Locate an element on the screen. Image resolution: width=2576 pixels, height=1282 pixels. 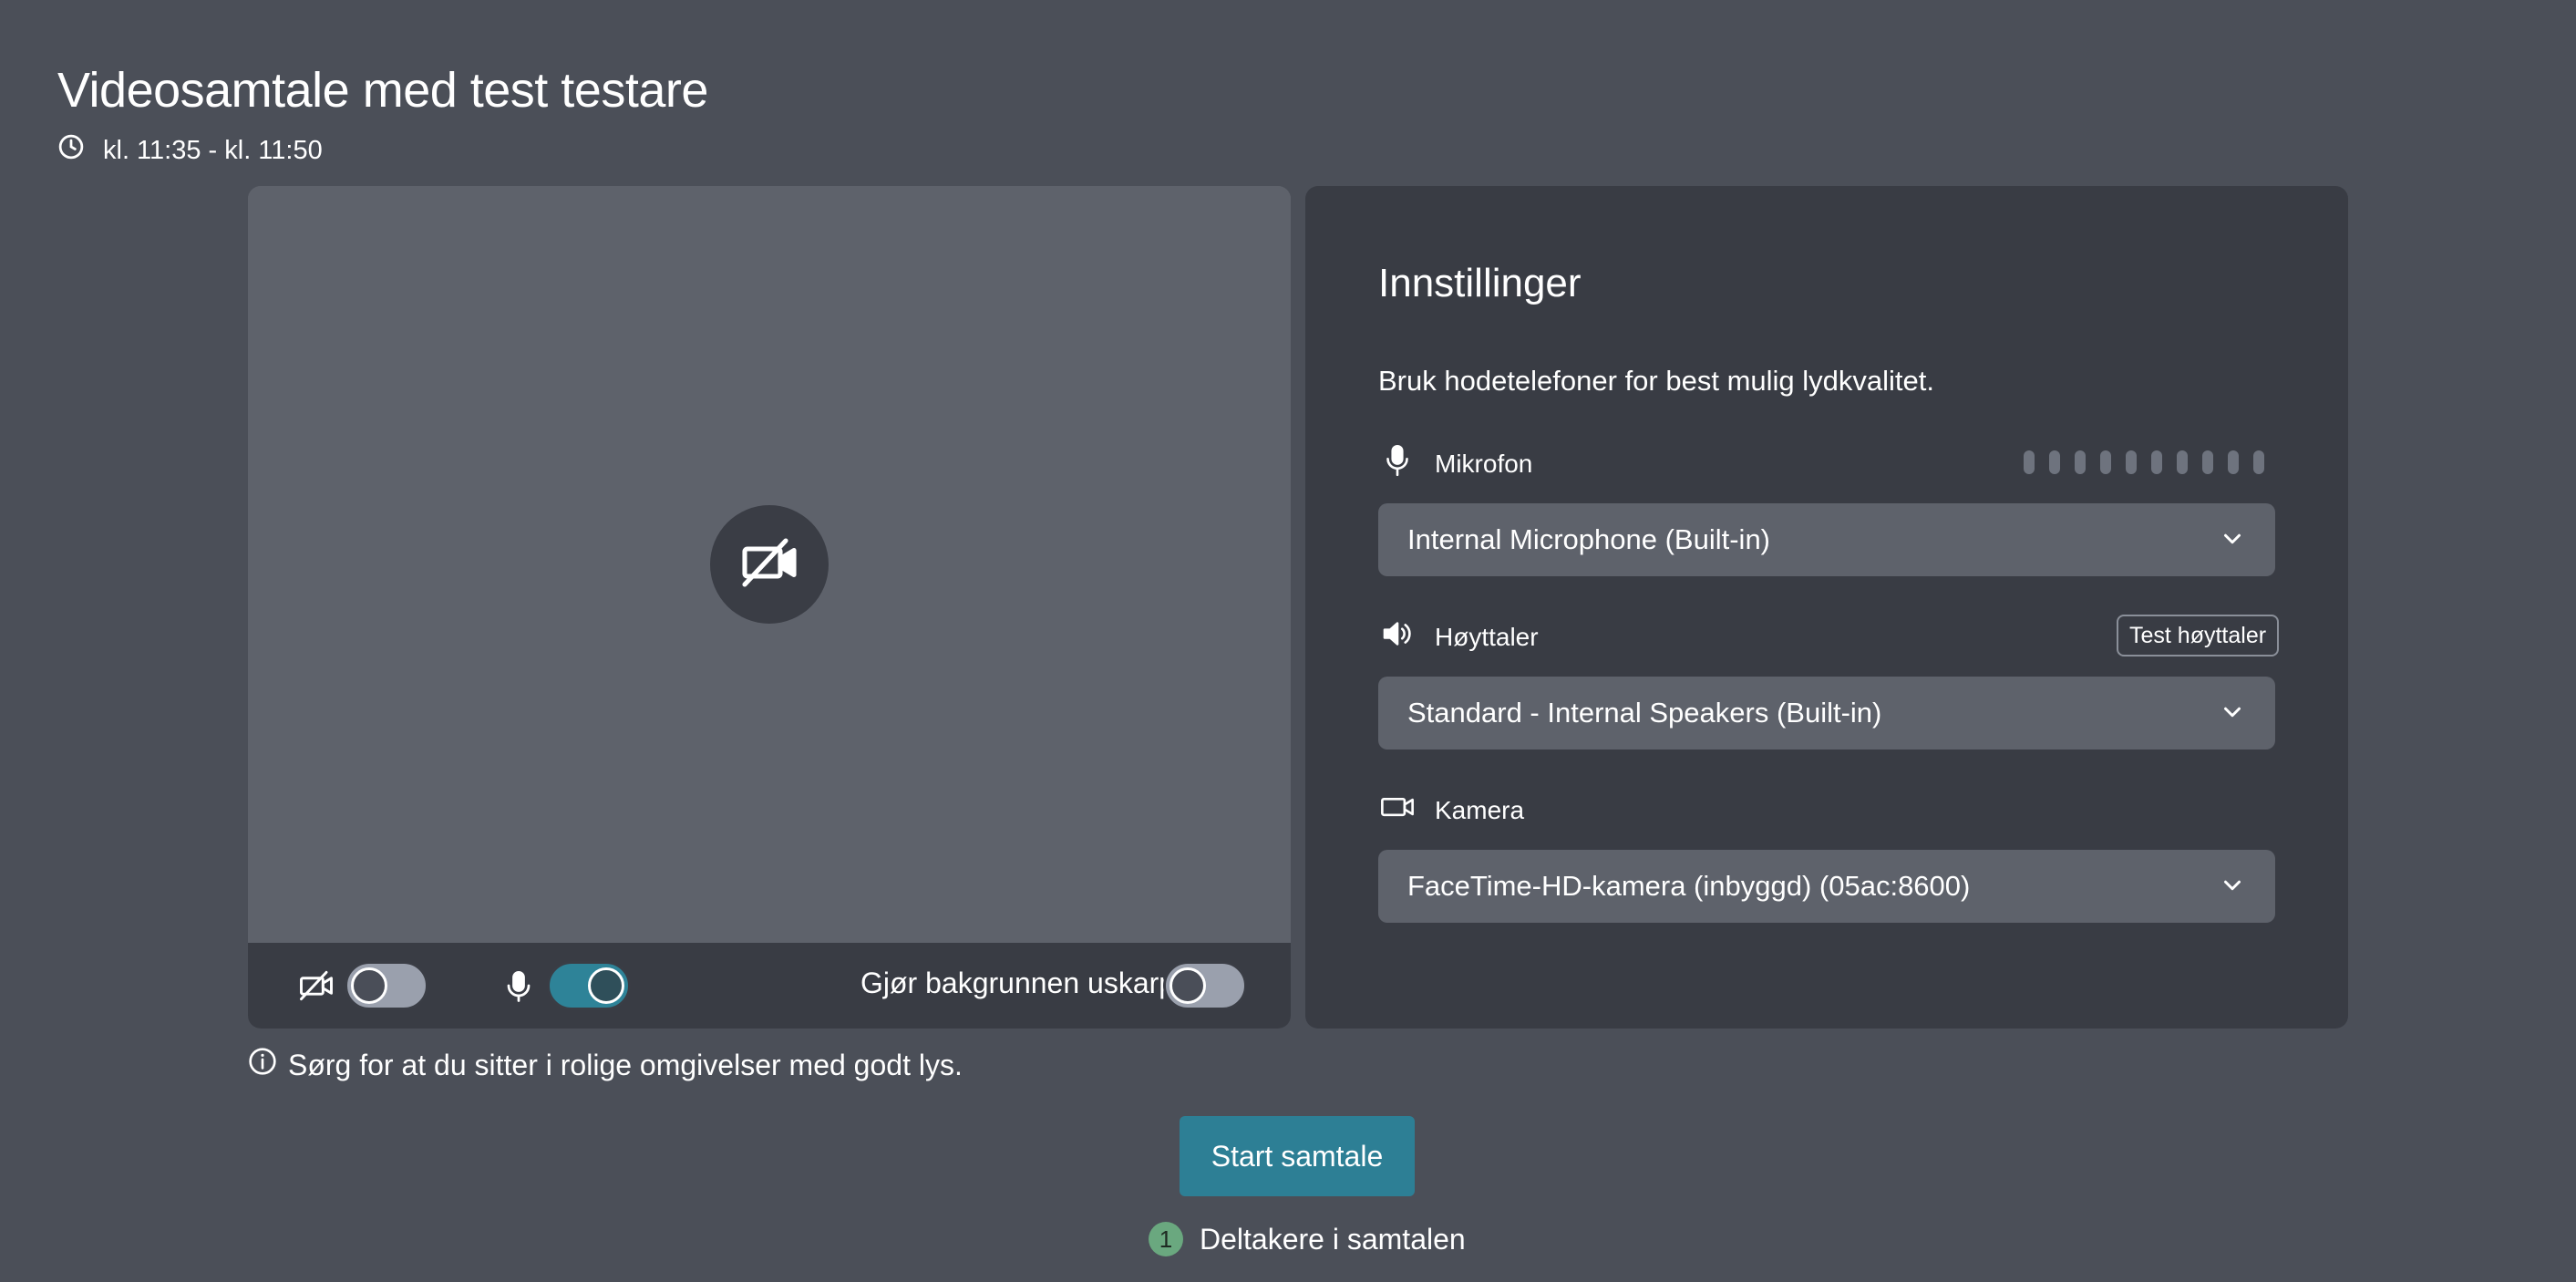
clock-icon is located at coordinates (71, 150).